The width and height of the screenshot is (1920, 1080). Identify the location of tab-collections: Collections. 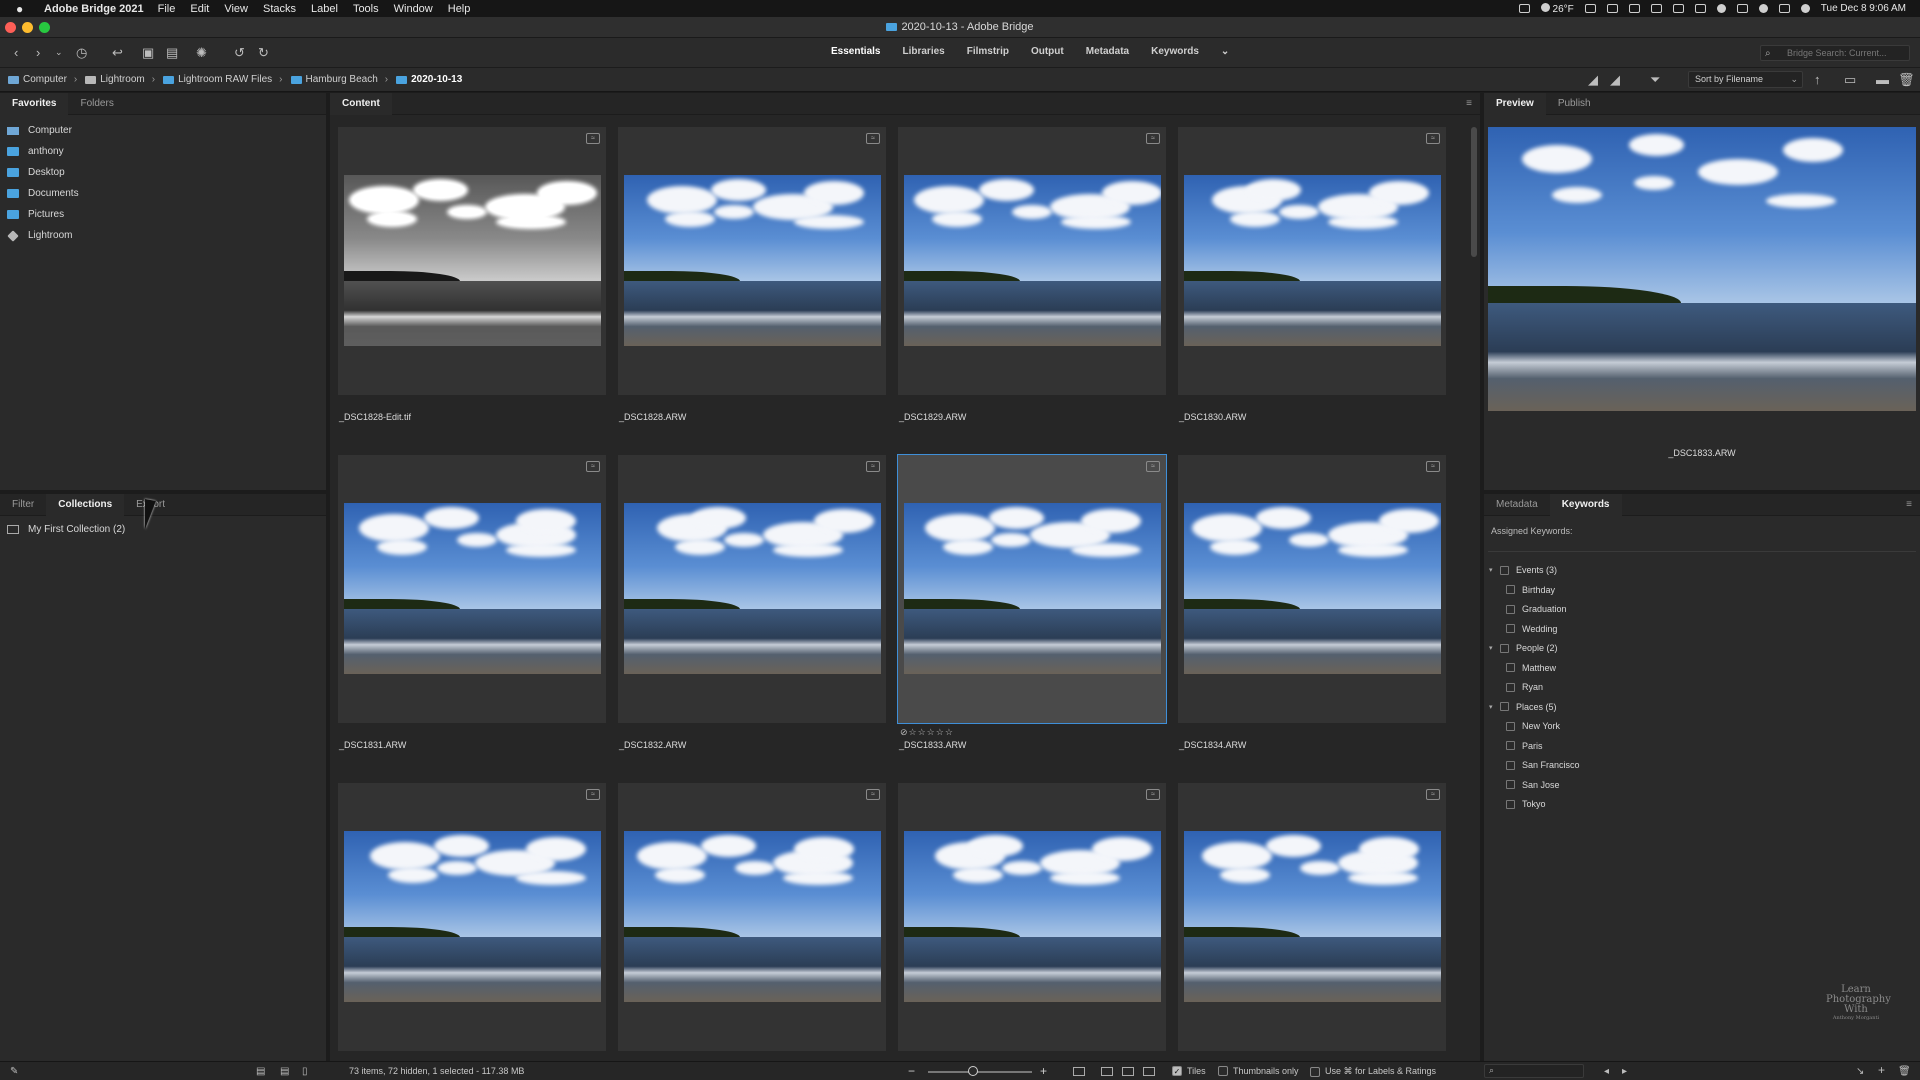
(85, 504).